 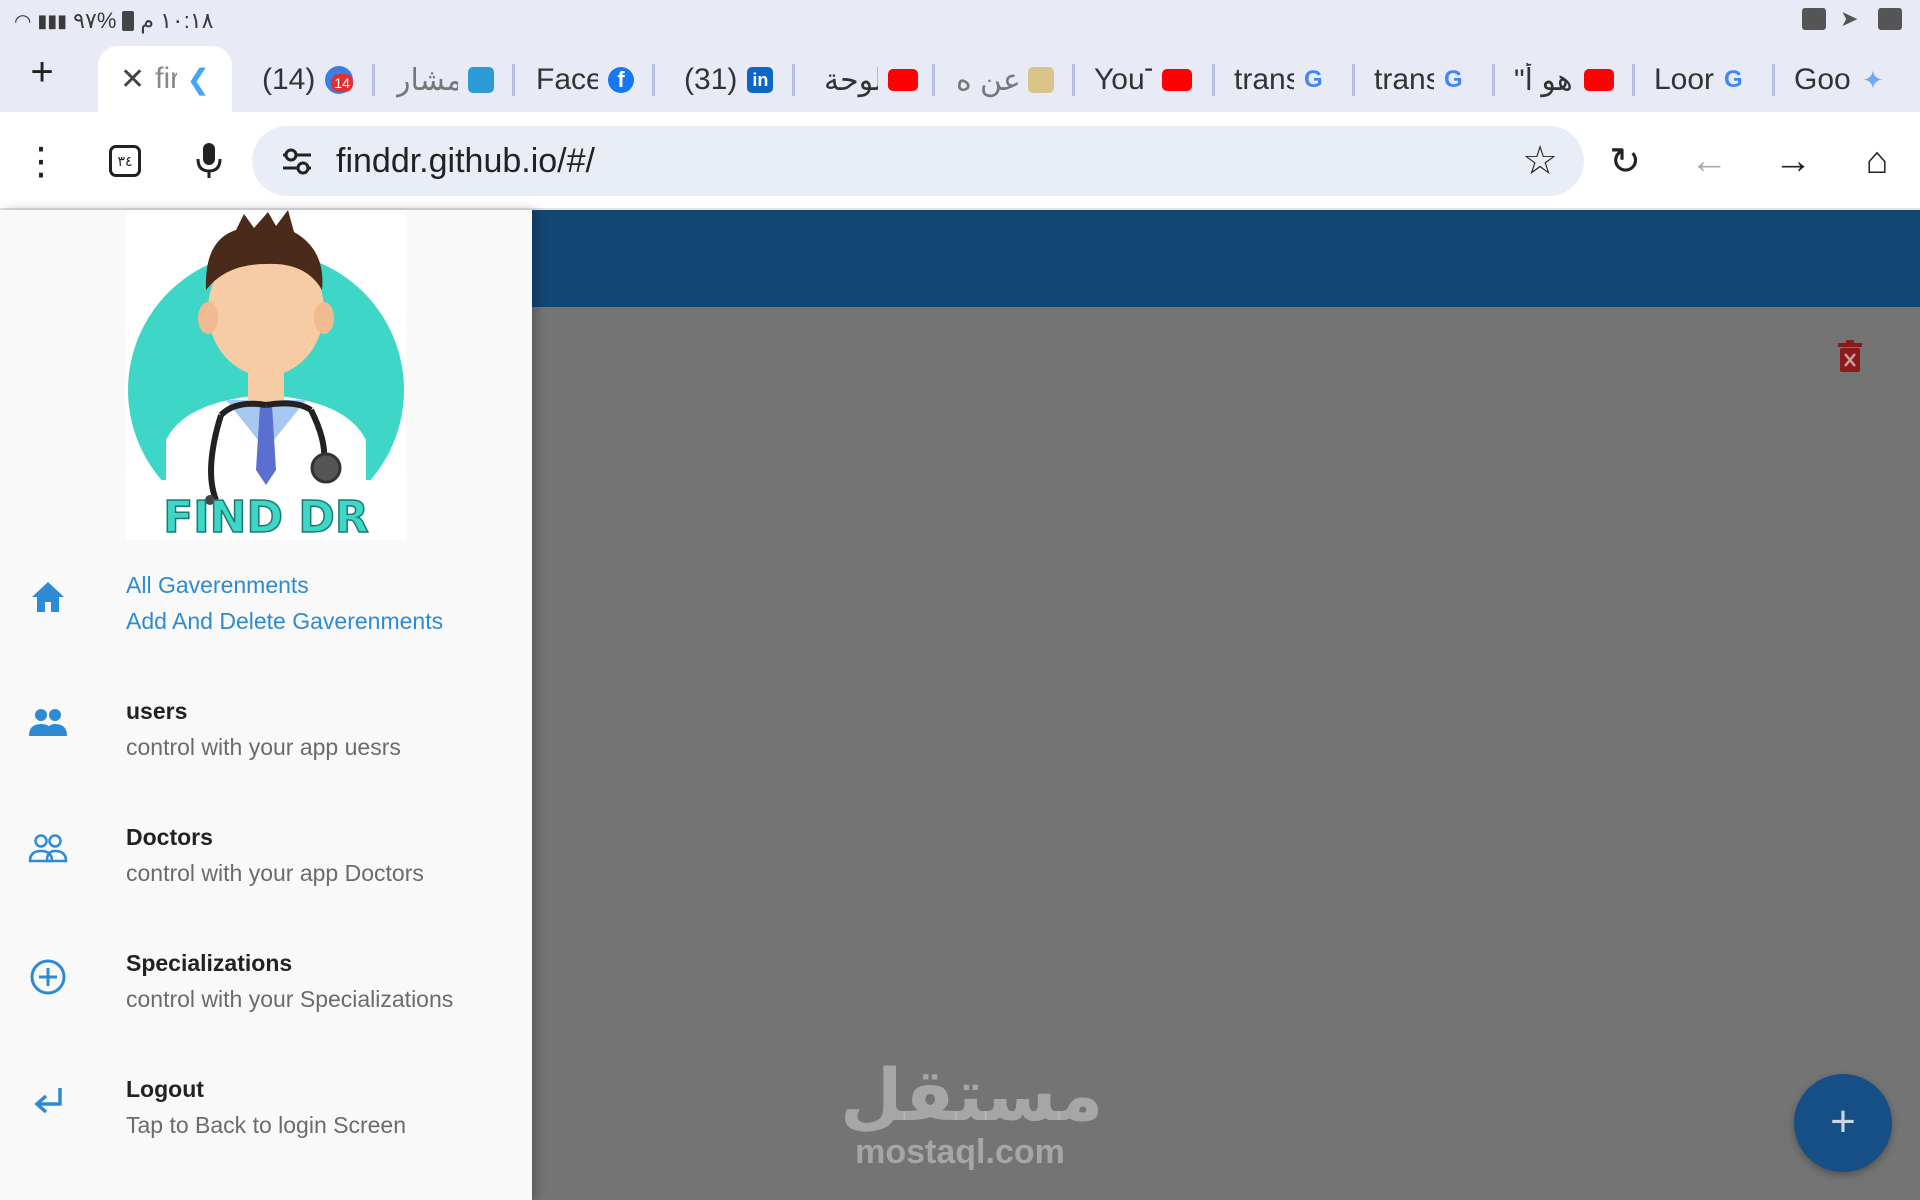 I want to click on tab-youtube-3: "هو أ, so click(x=1564, y=80).